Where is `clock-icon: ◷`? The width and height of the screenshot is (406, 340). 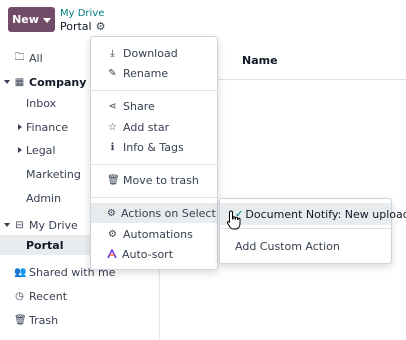
clock-icon: ◷ is located at coordinates (19, 296).